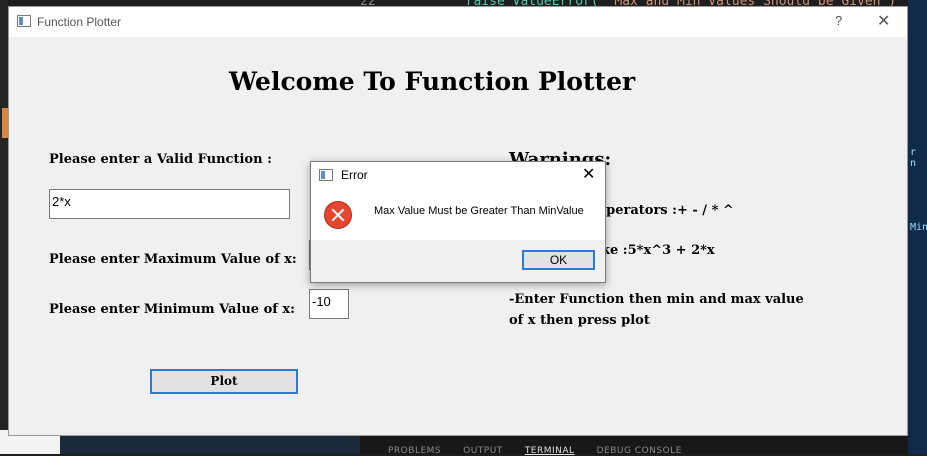 This screenshot has width=927, height=456. I want to click on editor-right-text: Min, so click(918, 227).